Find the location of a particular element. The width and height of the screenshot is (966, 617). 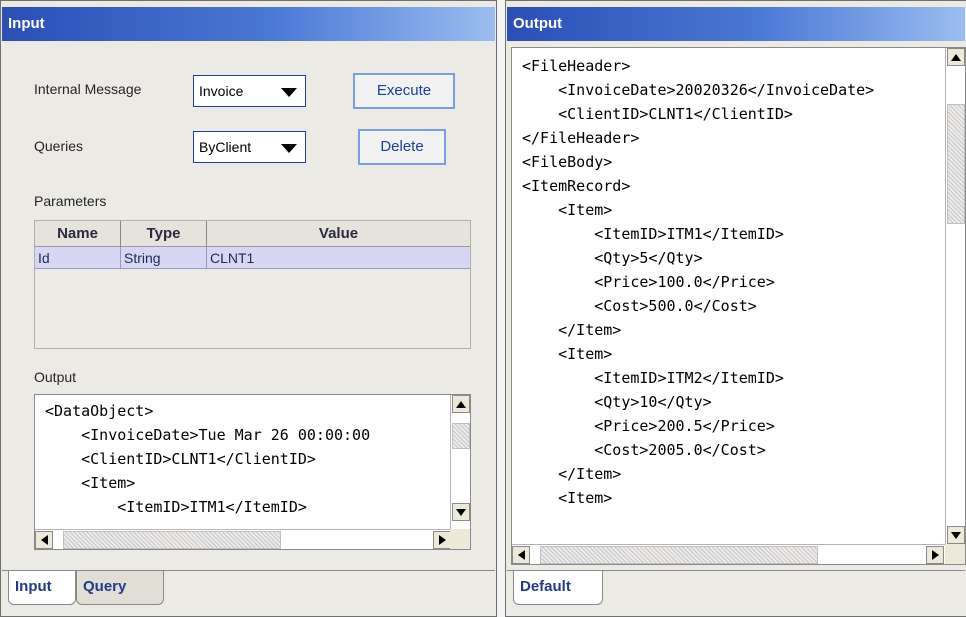

code-line: </FileHeader> is located at coordinates (581, 138).